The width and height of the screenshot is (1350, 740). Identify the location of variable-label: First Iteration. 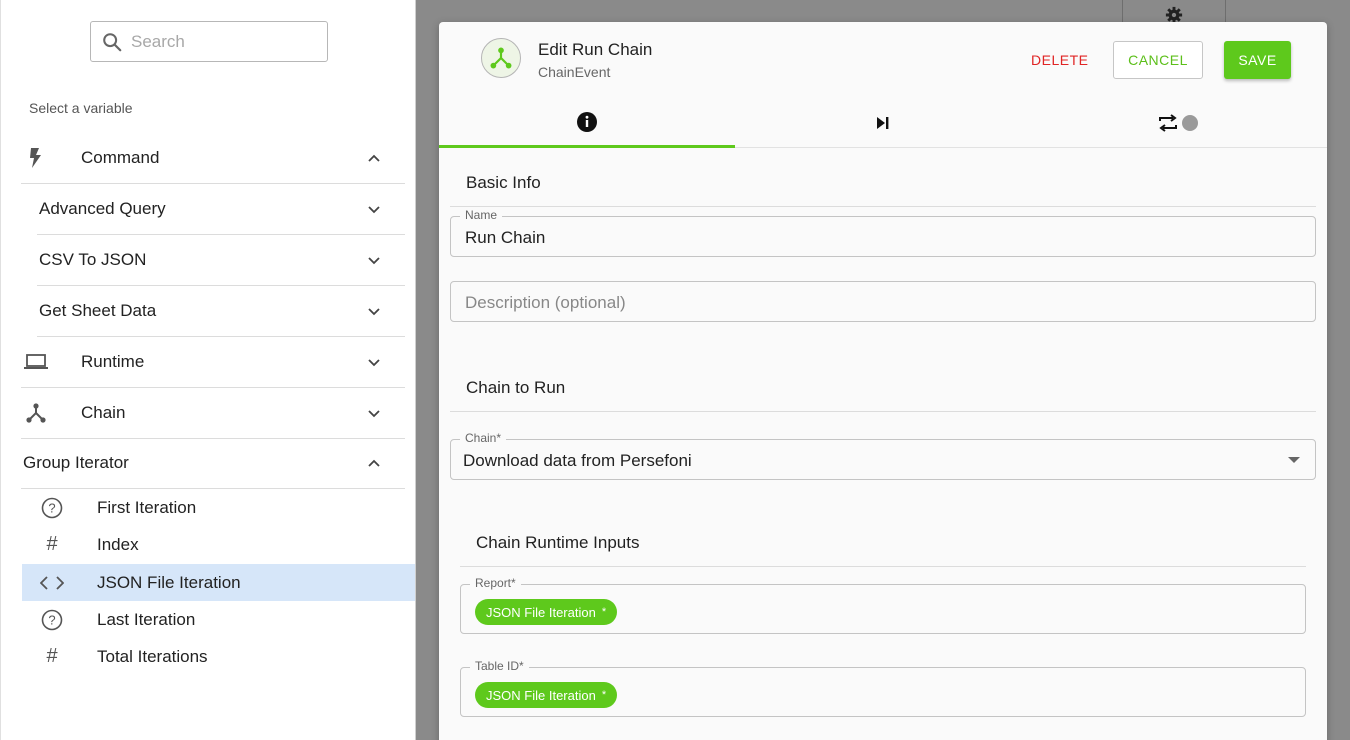
(147, 507).